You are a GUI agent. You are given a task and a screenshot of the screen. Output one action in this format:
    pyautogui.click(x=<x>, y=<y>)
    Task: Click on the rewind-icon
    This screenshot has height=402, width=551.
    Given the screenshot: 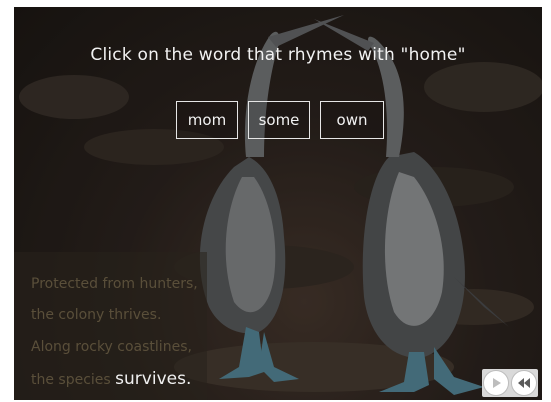 What is the action you would take?
    pyautogui.click(x=524, y=383)
    